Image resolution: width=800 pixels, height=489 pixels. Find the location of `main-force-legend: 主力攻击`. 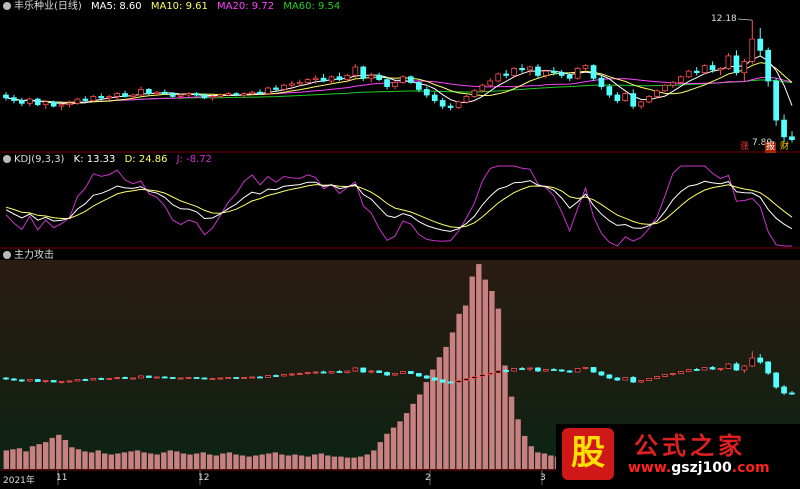

main-force-legend: 主力攻击 is located at coordinates (30, 256).